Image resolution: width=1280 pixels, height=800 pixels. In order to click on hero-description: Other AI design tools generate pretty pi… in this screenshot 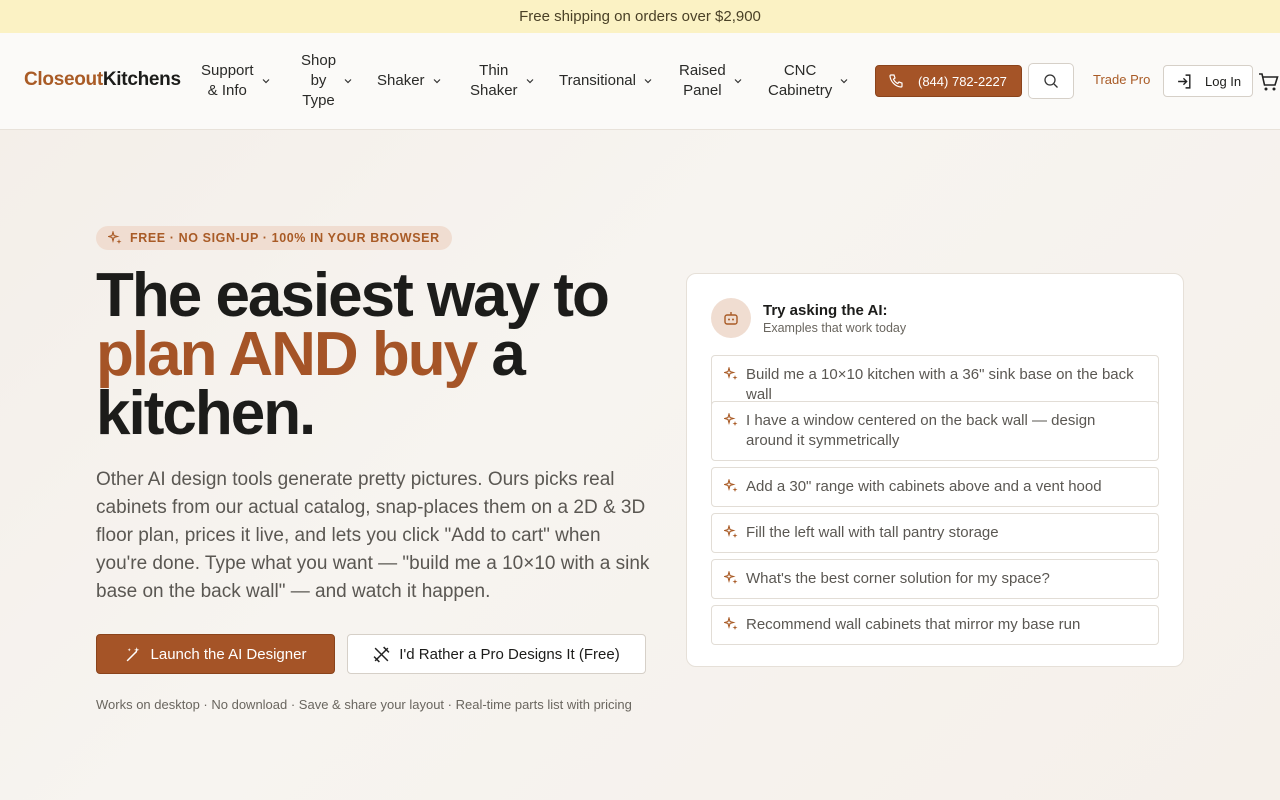, I will do `click(373, 535)`.